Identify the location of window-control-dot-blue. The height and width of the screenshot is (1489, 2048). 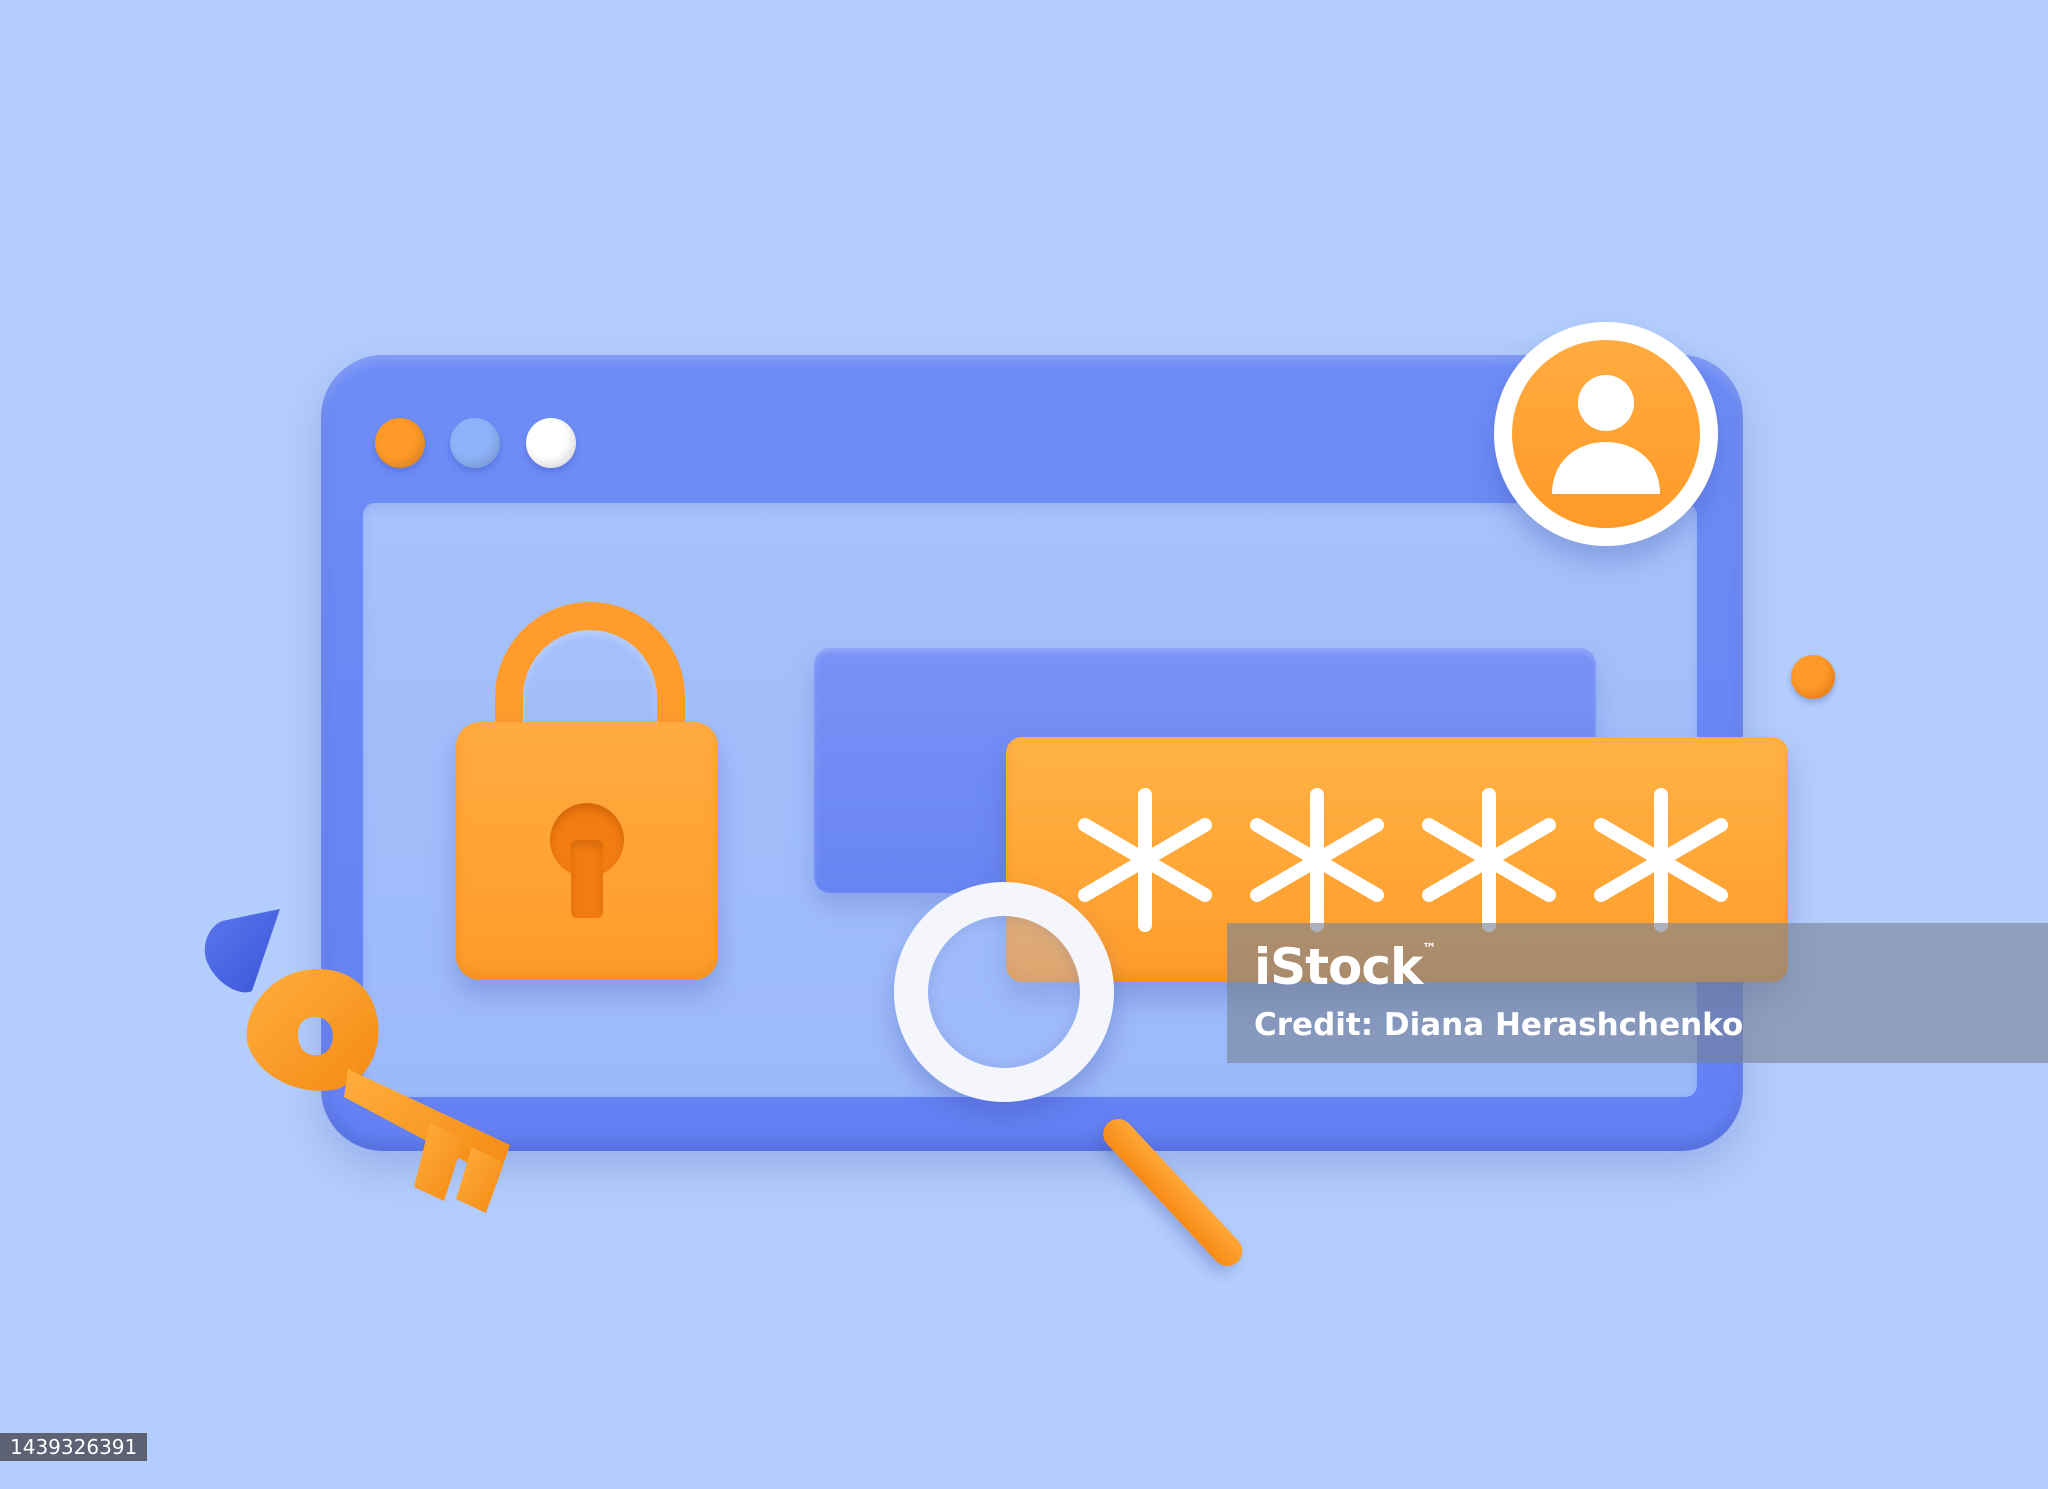
(475, 443).